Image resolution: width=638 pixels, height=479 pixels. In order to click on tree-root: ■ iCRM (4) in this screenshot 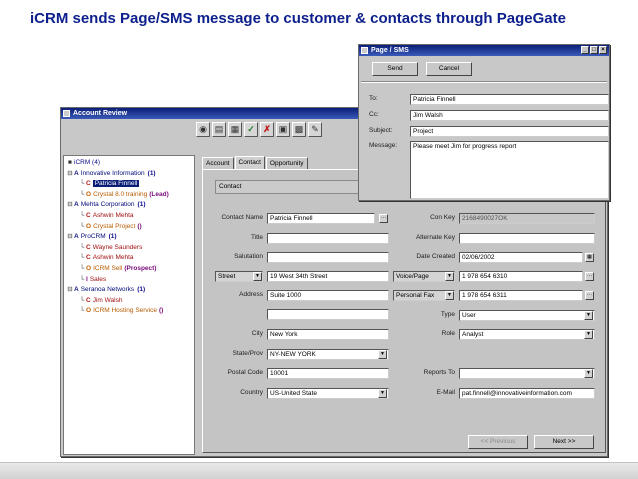, I will do `click(130, 163)`.